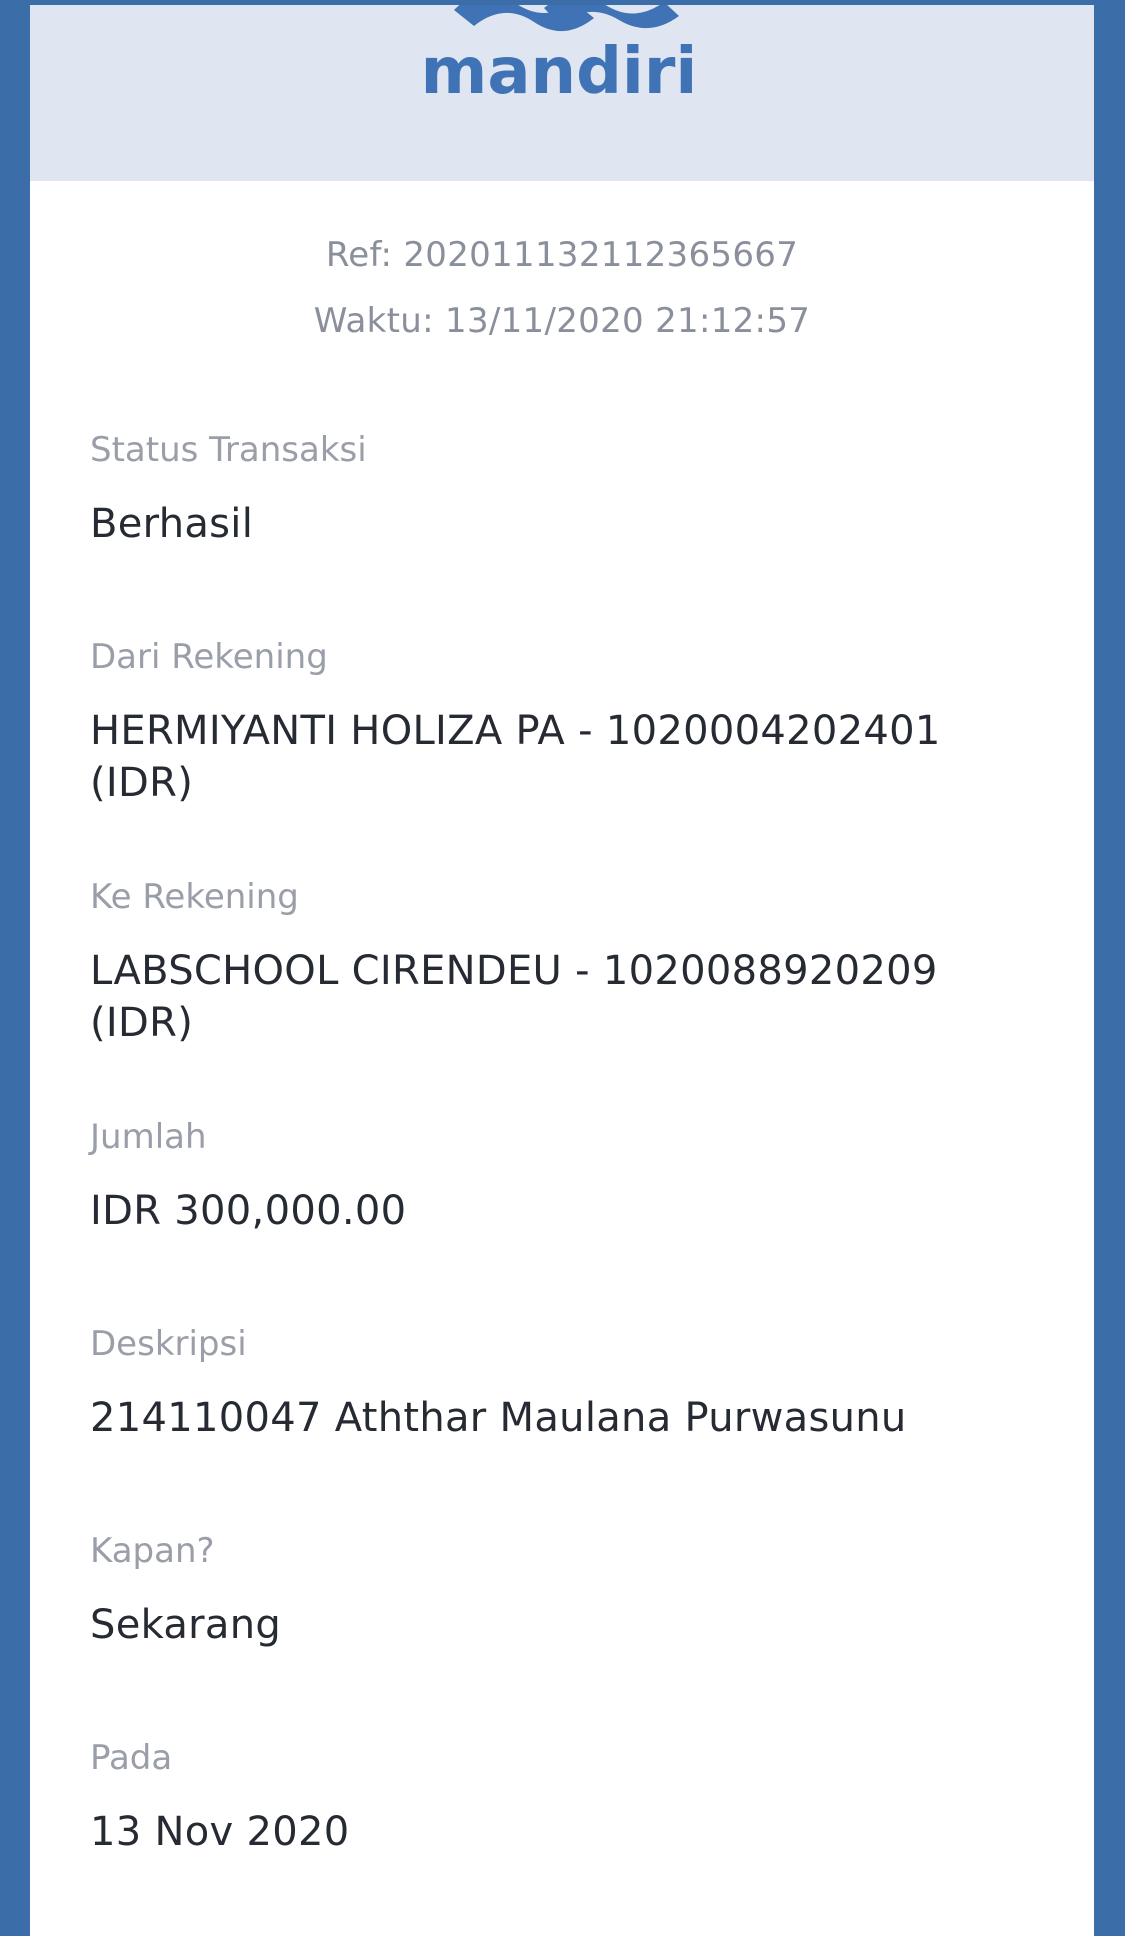 This screenshot has height=1936, width=1125. What do you see at coordinates (570, 1176) in the screenshot?
I see `field-amount: Jumlah IDR 300,000.00` at bounding box center [570, 1176].